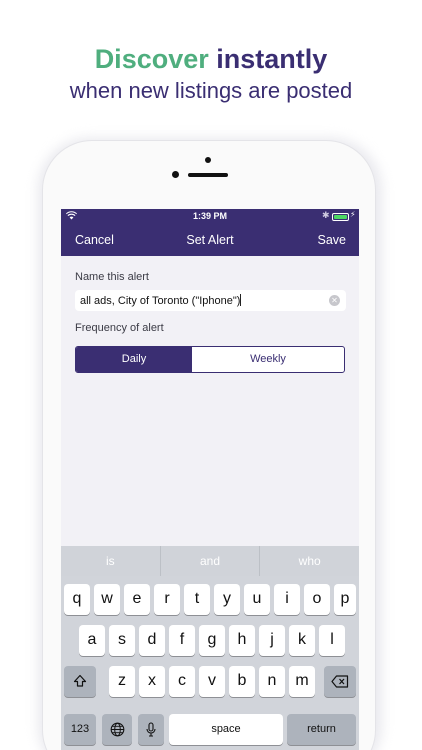 The width and height of the screenshot is (422, 750). What do you see at coordinates (107, 599) in the screenshot?
I see `key-w: w` at bounding box center [107, 599].